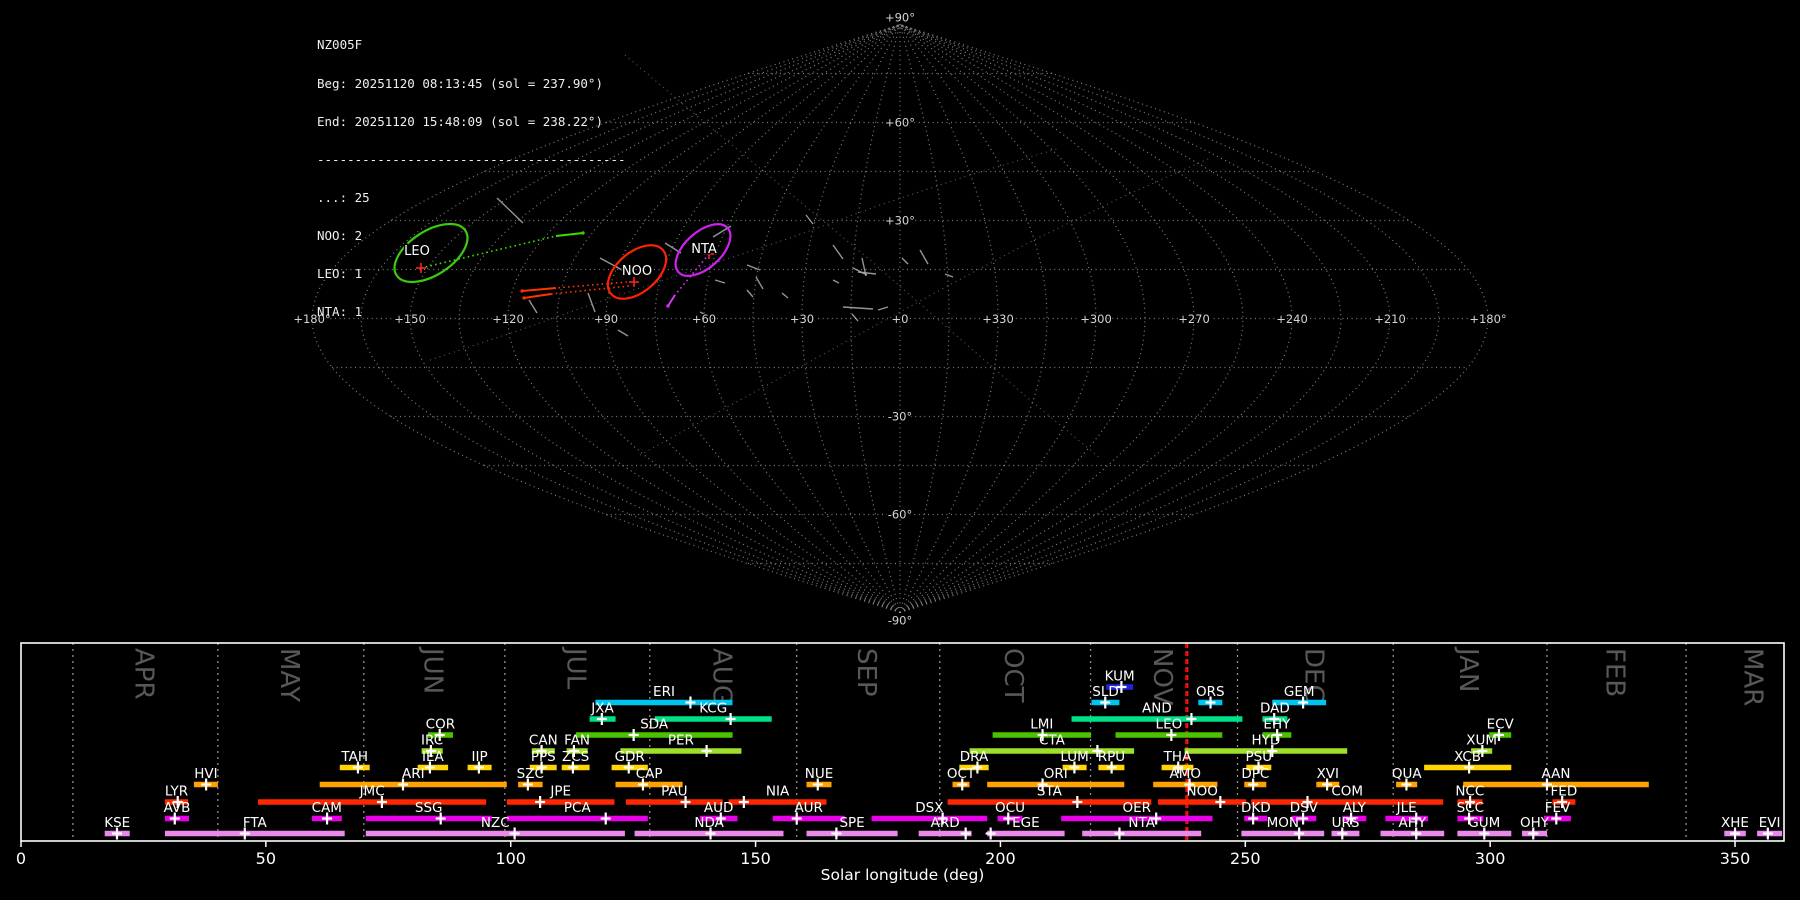  What do you see at coordinates (961, 774) in the screenshot?
I see `bar-label-oct: OCT` at bounding box center [961, 774].